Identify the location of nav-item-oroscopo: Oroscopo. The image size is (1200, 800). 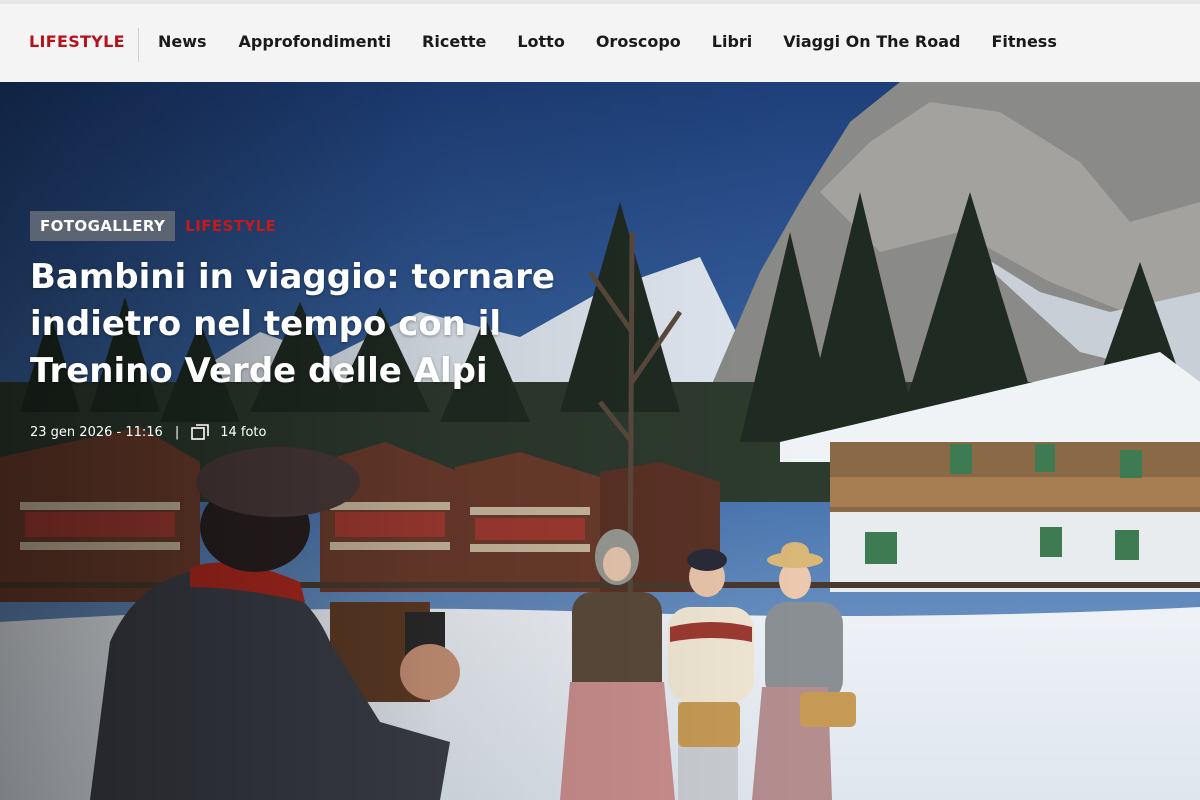
(638, 41).